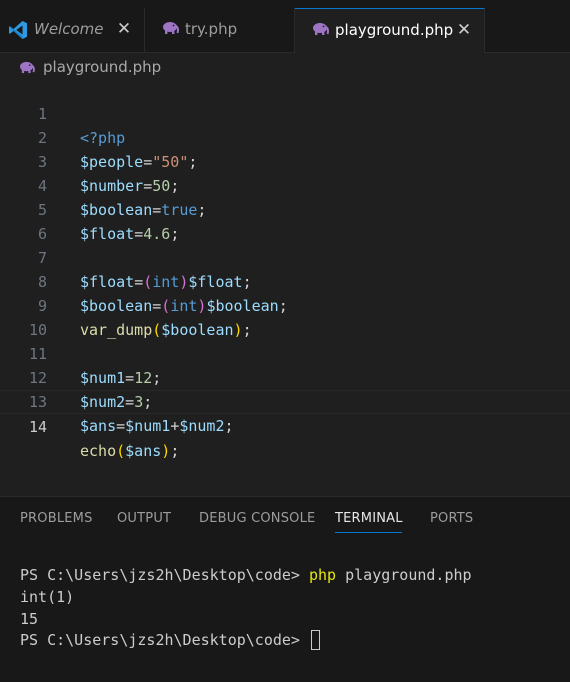  I want to click on code-line-active: 14 echo($ans);, so click(285, 425).